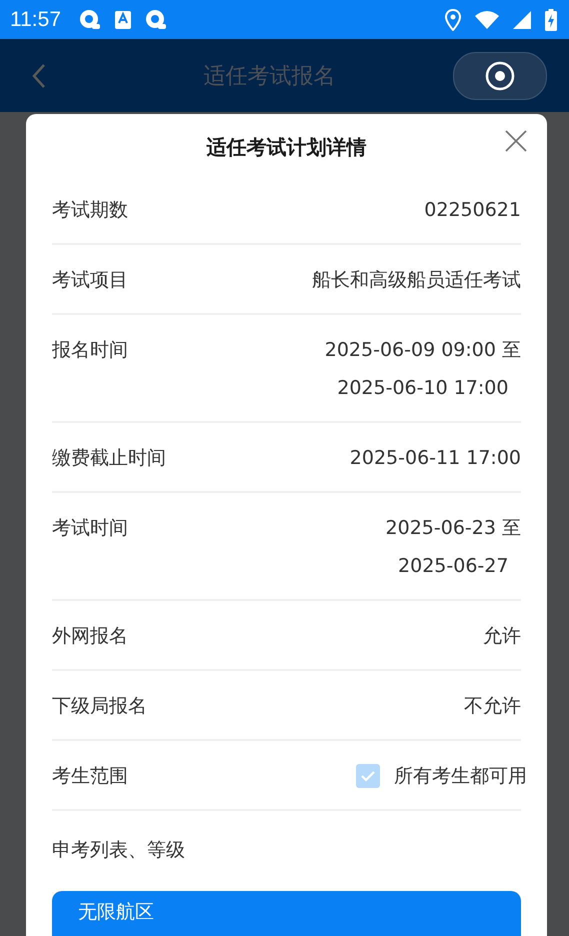  I want to click on field-value: 2025-06-11 17:00, so click(435, 458).